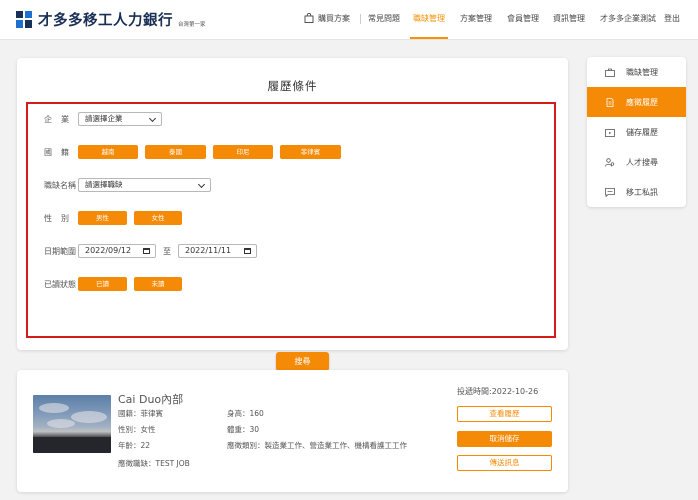 This screenshot has width=698, height=500. I want to click on nationality-label: 國籍, so click(61, 152).